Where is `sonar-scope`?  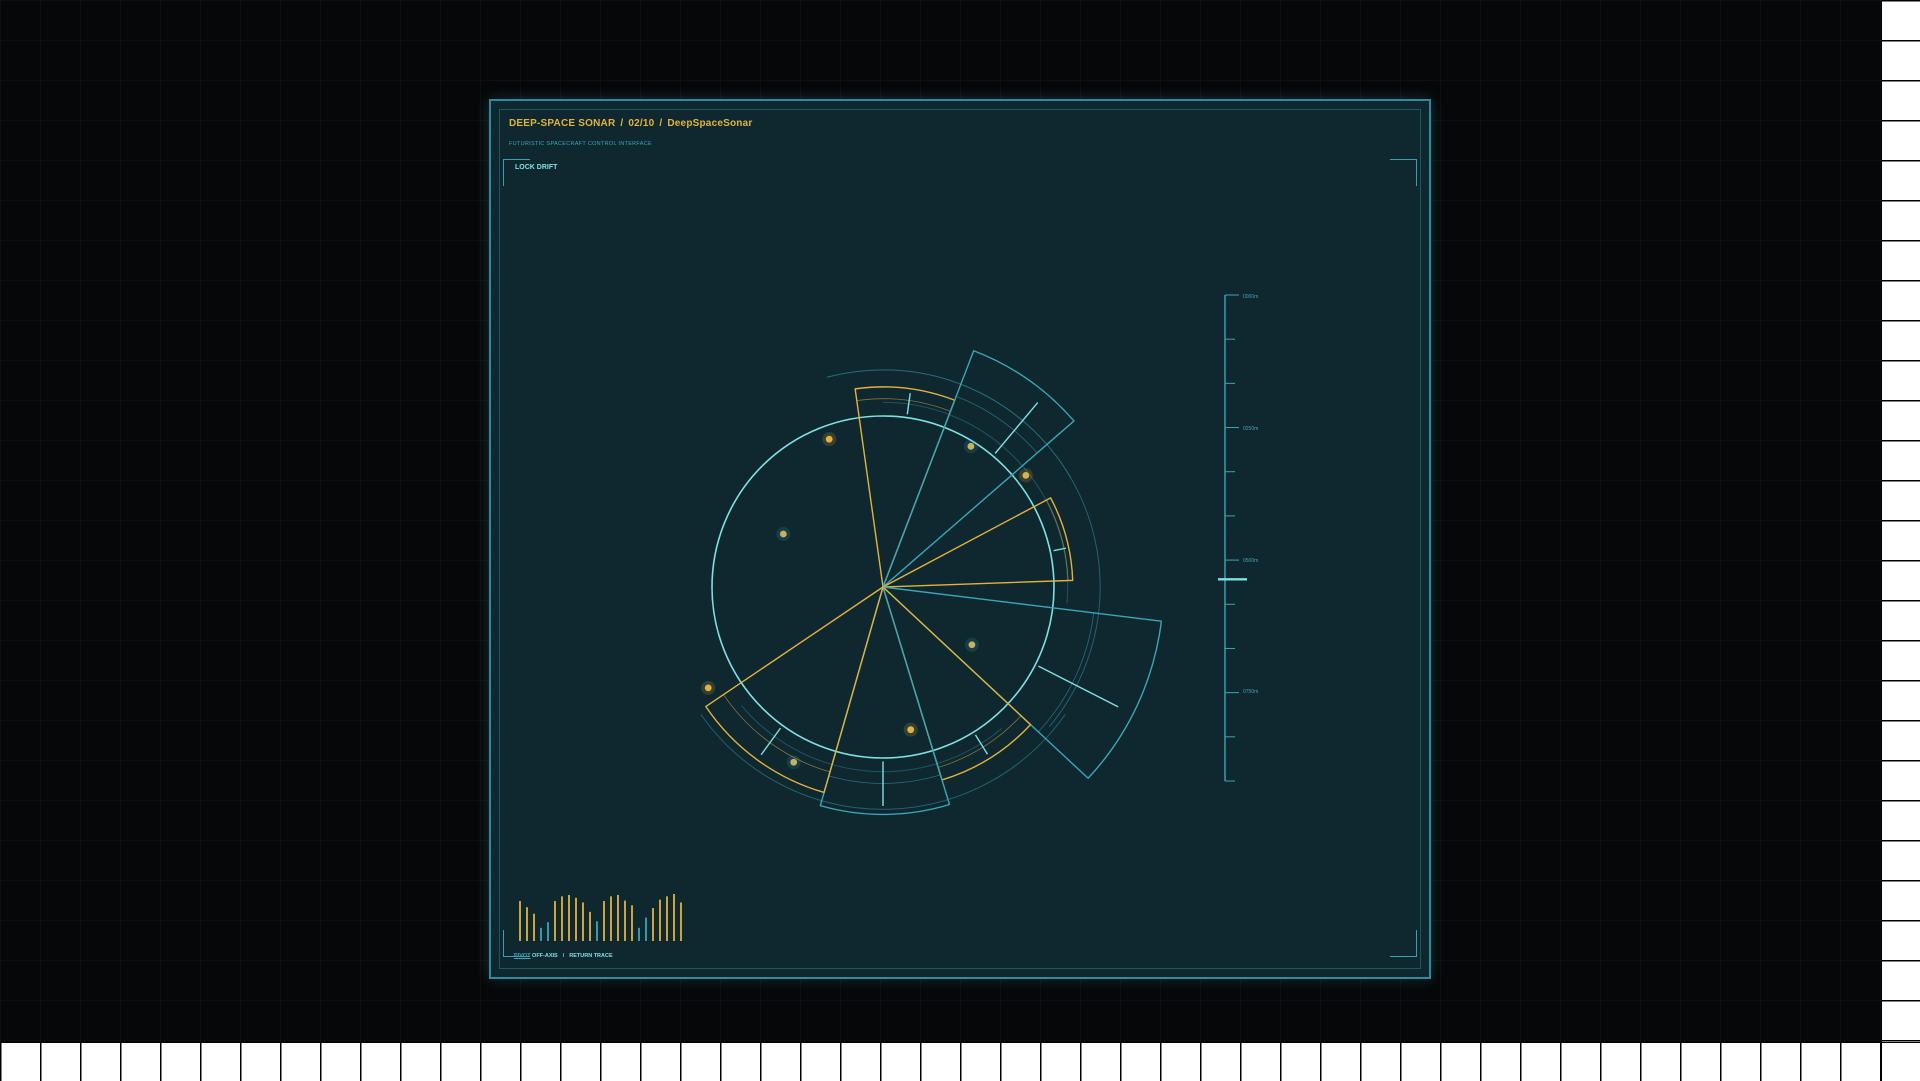 sonar-scope is located at coordinates (931, 583).